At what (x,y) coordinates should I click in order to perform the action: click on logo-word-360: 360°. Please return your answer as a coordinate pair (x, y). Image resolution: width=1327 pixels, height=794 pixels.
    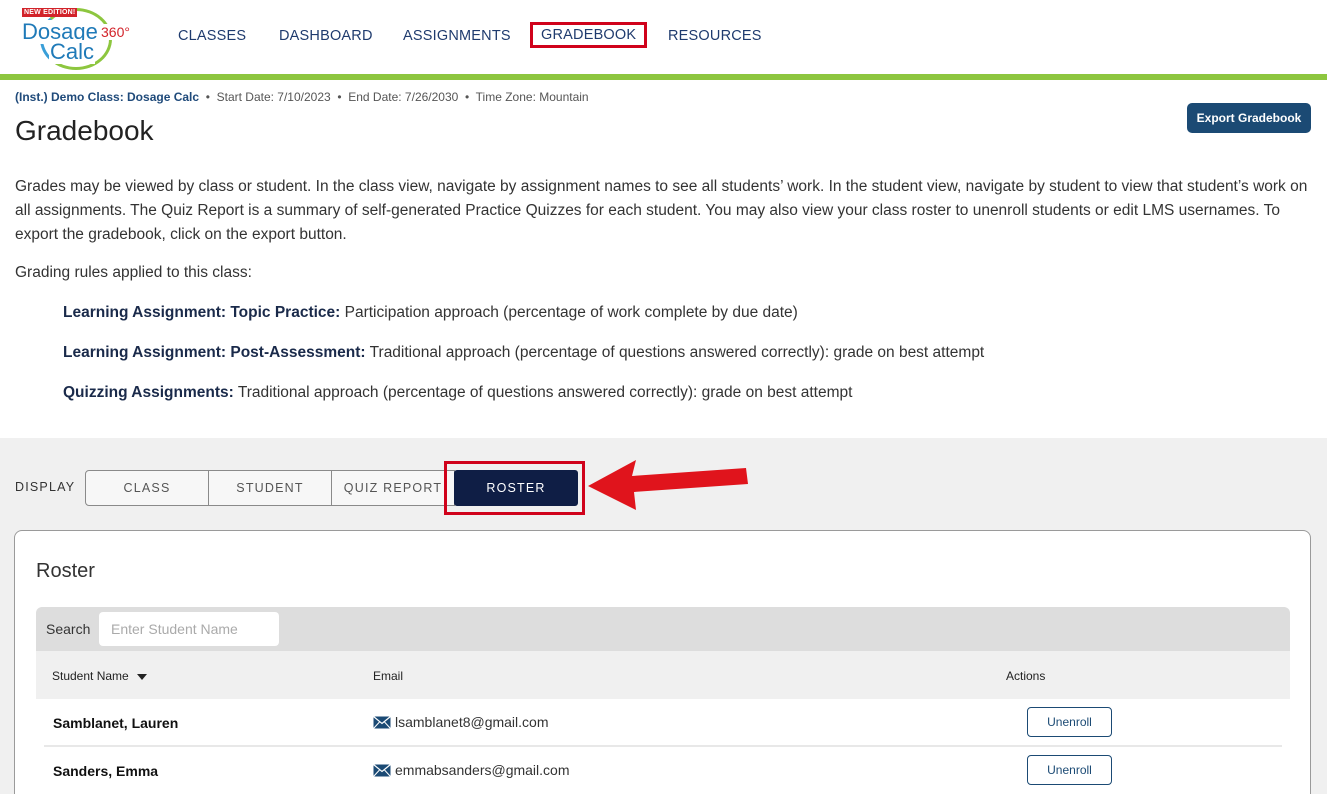
    Looking at the image, I should click on (115, 32).